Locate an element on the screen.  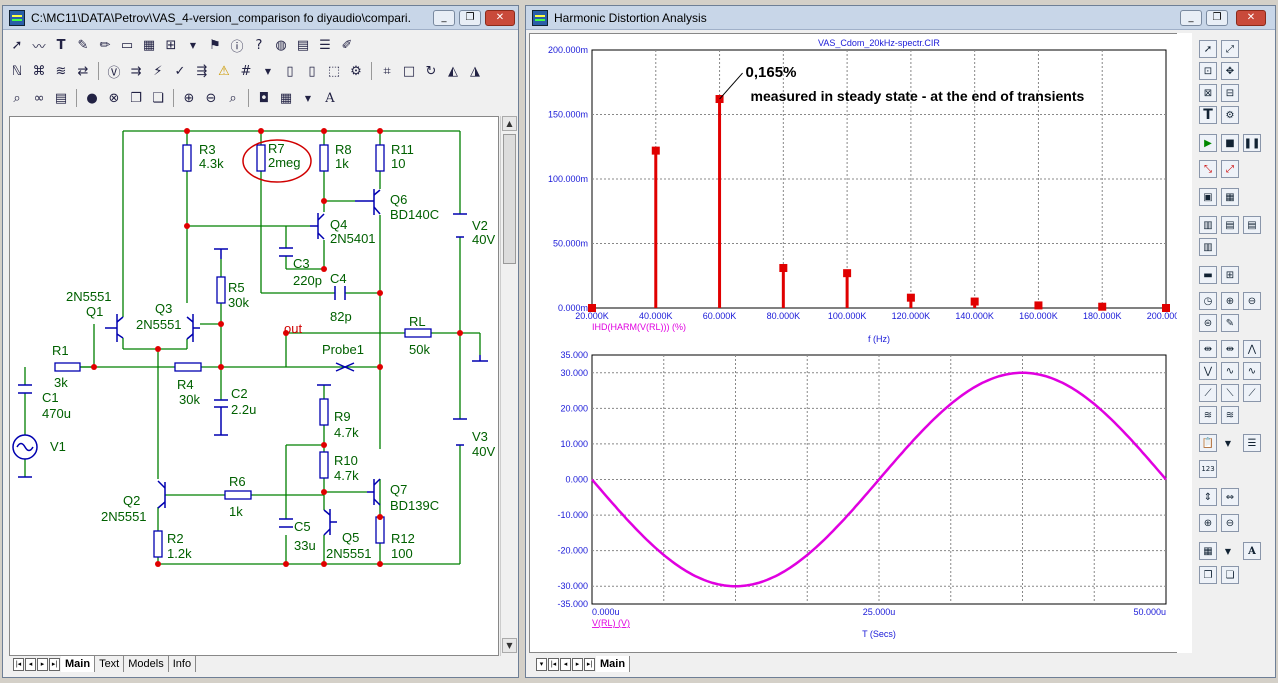
scroll-thumb is located at coordinates (509, 199).